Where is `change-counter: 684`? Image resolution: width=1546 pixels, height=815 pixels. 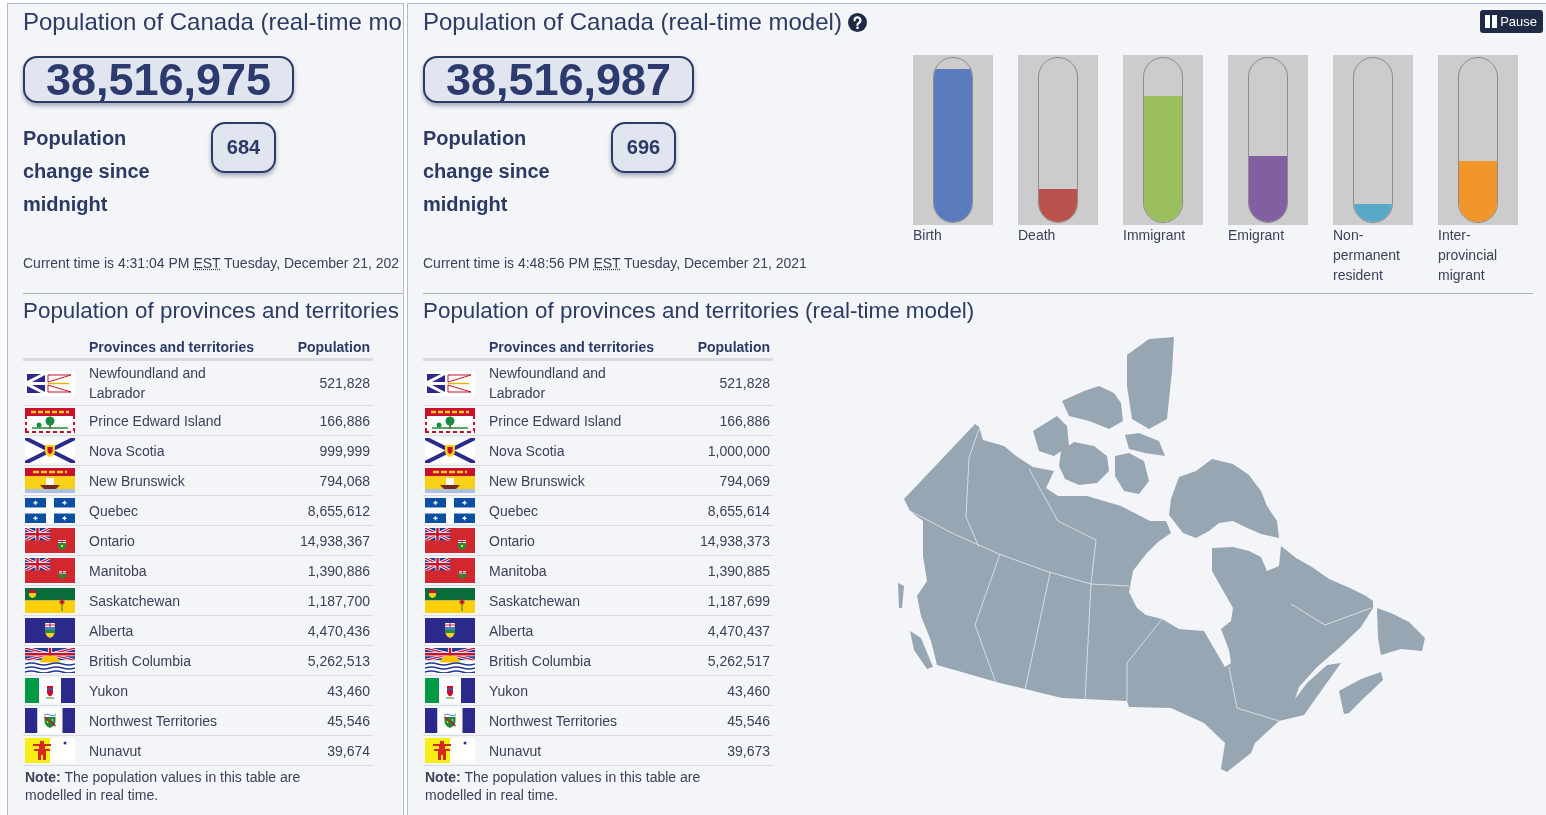
change-counter: 684 is located at coordinates (243, 147).